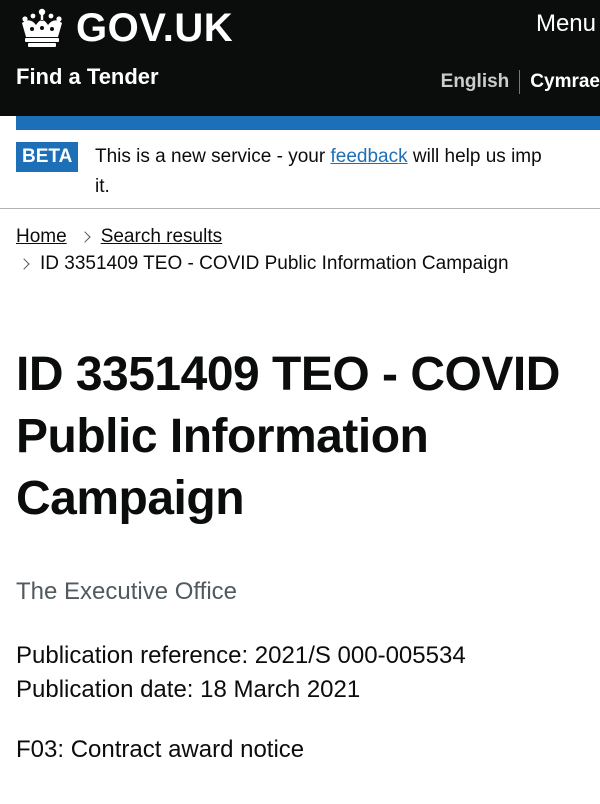 This screenshot has height=804, width=600. I want to click on feedback-link: feedback, so click(368, 156).